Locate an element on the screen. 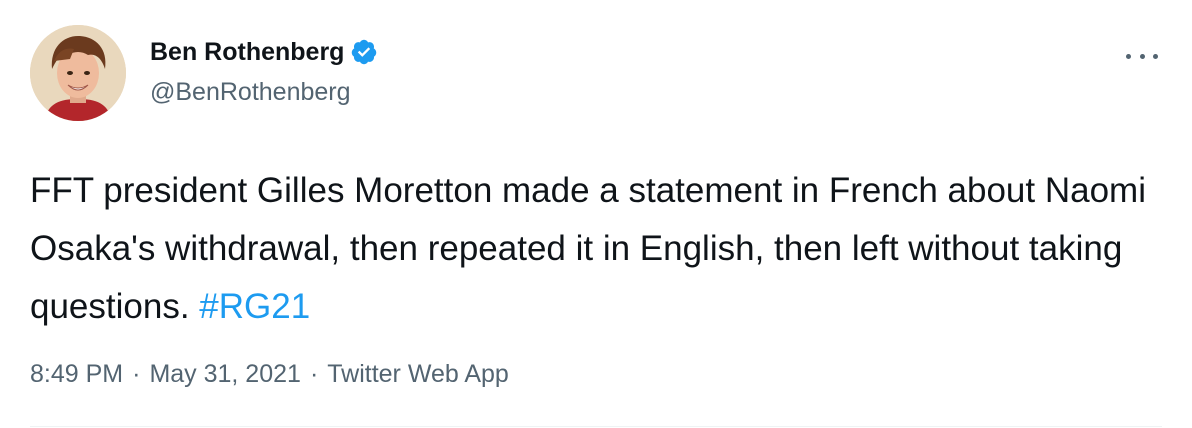  avatar-photo-icon is located at coordinates (78, 73).